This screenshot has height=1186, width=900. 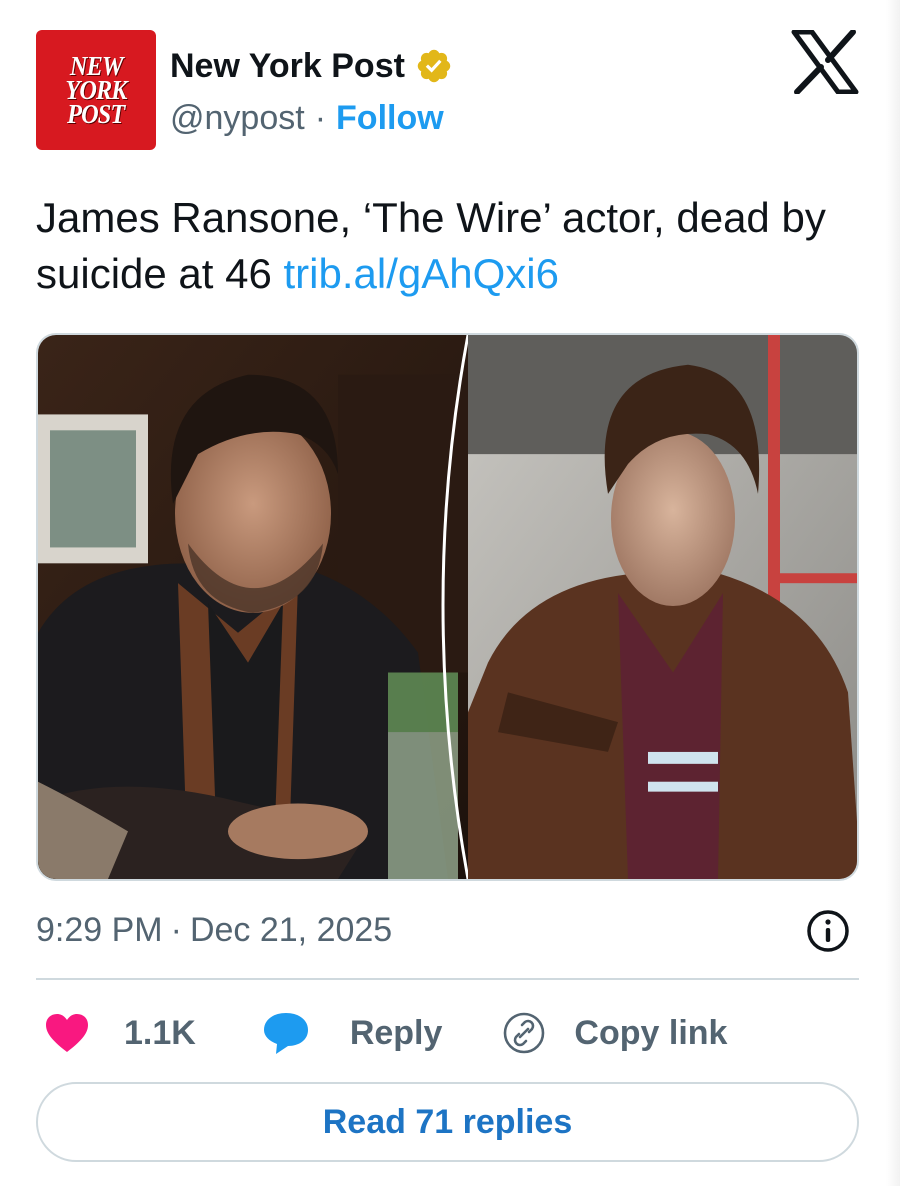 What do you see at coordinates (285, 1033) in the screenshot?
I see `reply-bubble-icon` at bounding box center [285, 1033].